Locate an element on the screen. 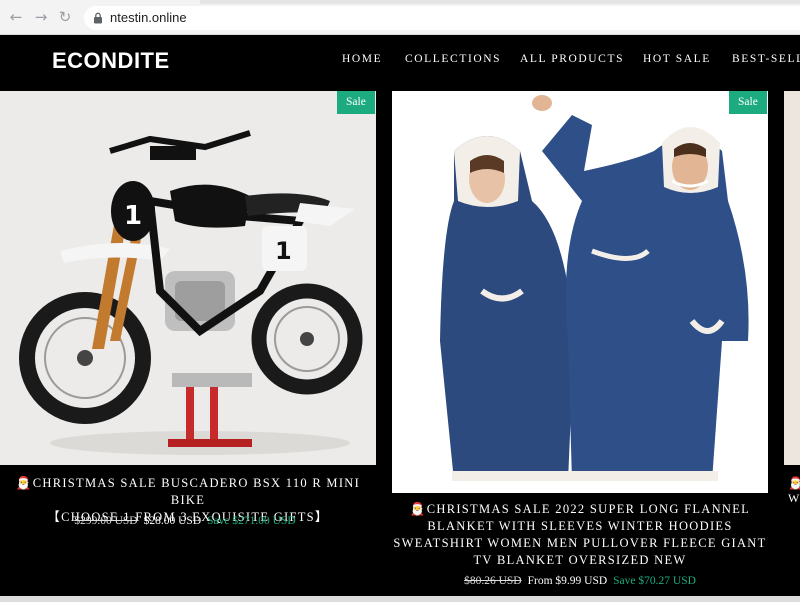 The width and height of the screenshot is (800, 602). tab-strip is located at coordinates (500, 2).